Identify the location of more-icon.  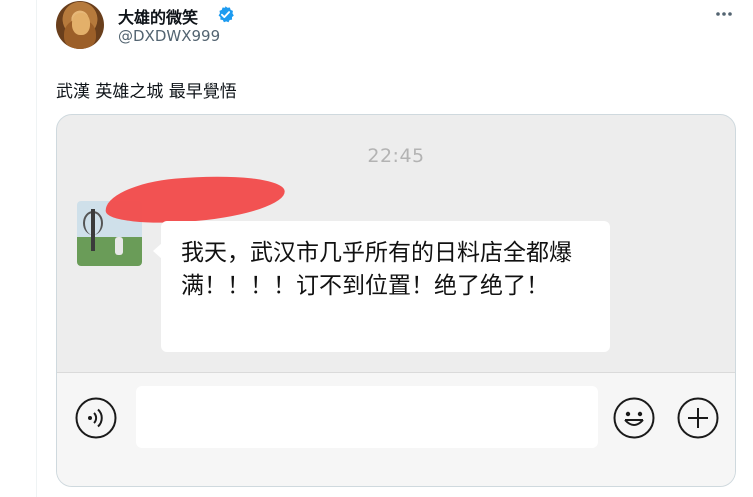
(724, 14).